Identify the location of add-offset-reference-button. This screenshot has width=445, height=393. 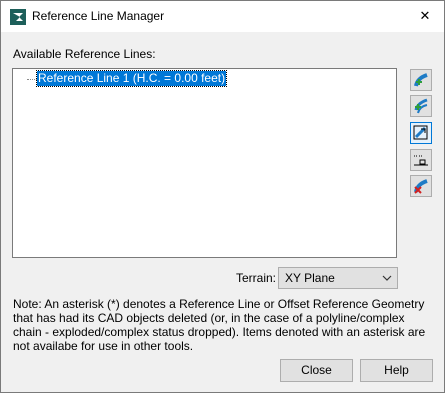
(421, 106).